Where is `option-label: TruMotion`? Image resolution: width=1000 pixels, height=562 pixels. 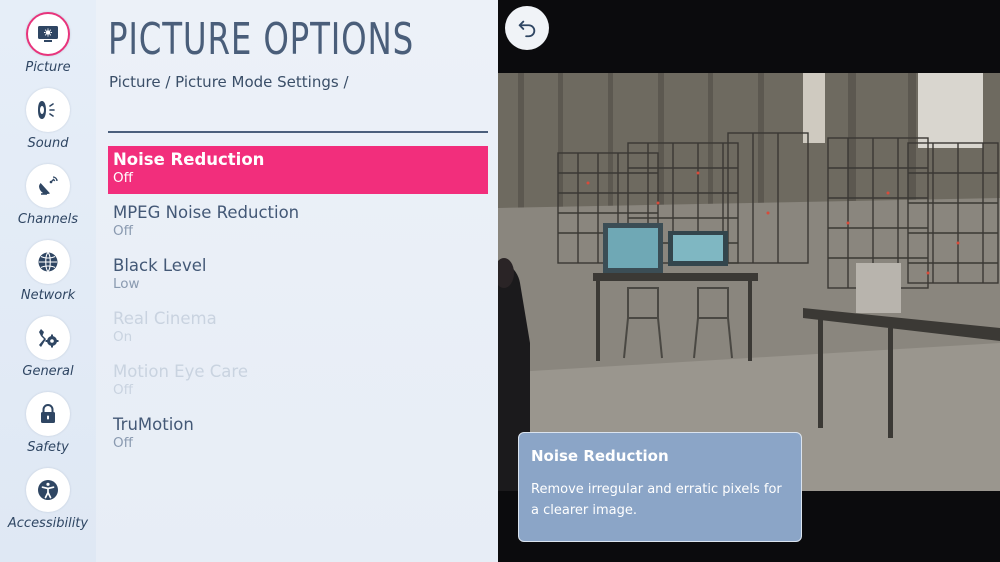
option-label: TruMotion is located at coordinates (153, 424).